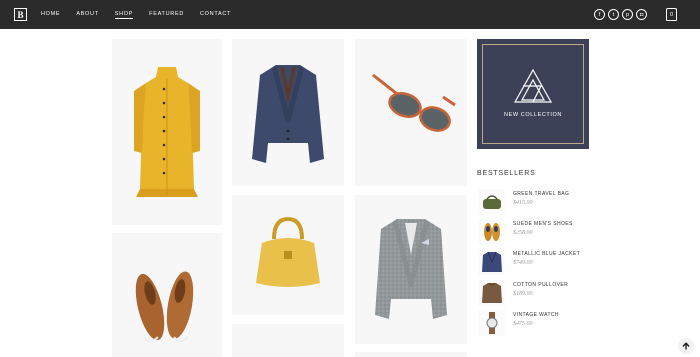  I want to click on nav-contact: CONTACT, so click(215, 15).